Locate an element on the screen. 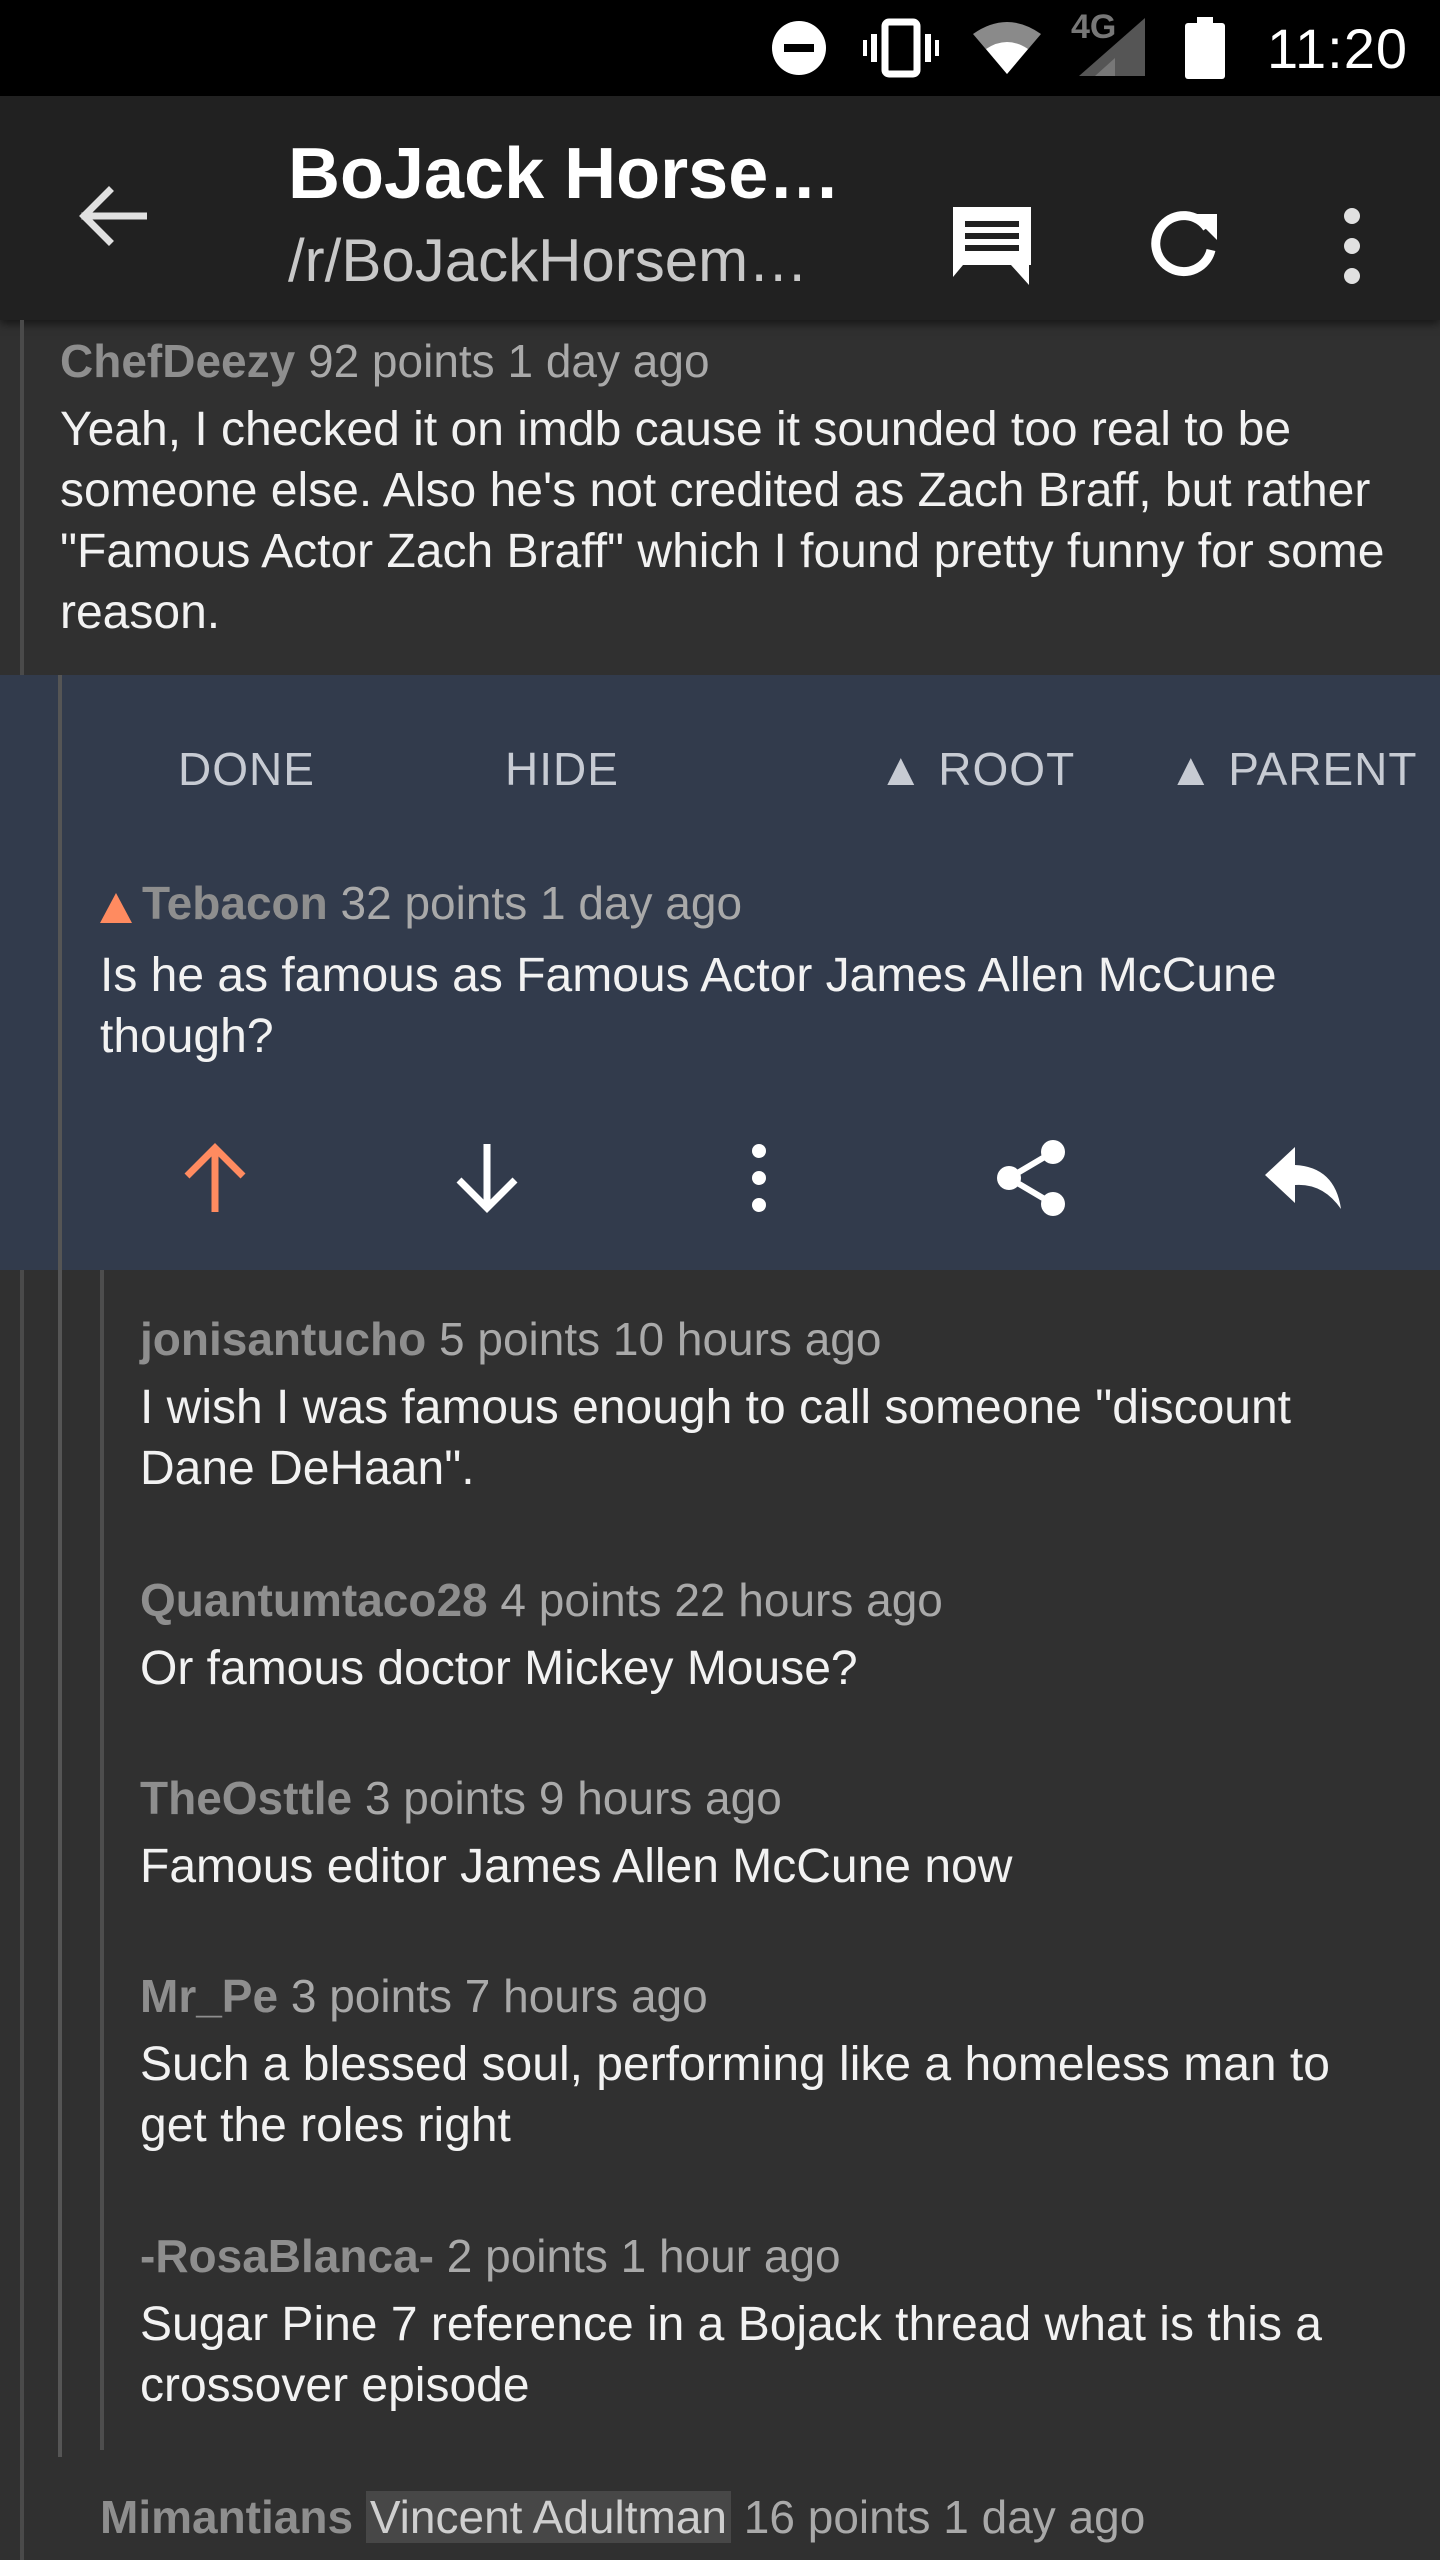 This screenshot has width=1440, height=2560. comment-meta: Quantumtaco28 4 points 22 hours ago is located at coordinates (770, 1600).